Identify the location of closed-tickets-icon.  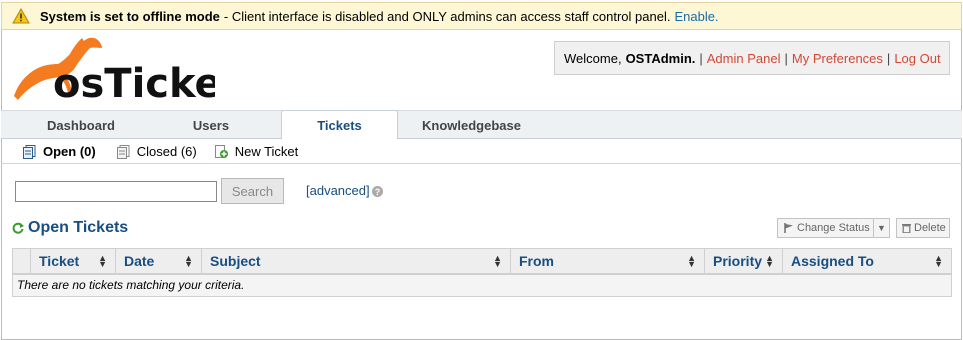
(123, 151).